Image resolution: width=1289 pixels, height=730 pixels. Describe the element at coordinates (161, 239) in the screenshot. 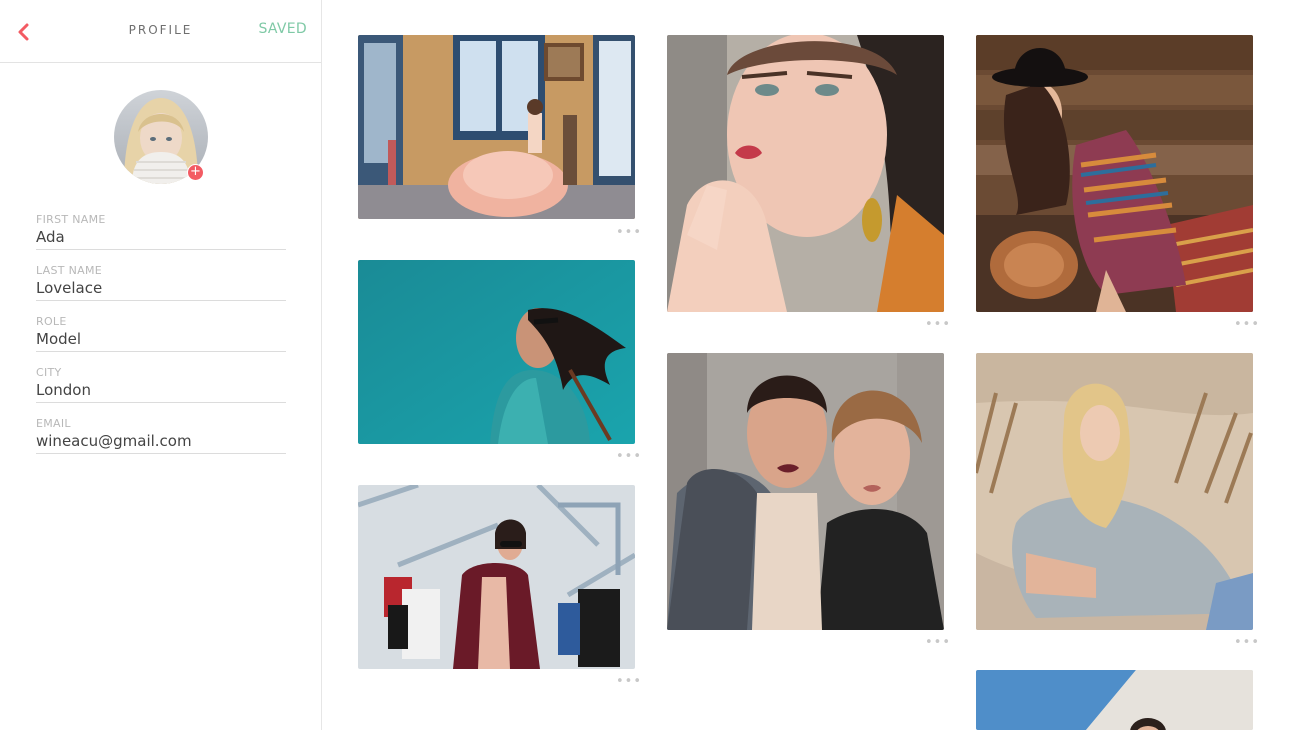

I see `first-name-input` at that location.